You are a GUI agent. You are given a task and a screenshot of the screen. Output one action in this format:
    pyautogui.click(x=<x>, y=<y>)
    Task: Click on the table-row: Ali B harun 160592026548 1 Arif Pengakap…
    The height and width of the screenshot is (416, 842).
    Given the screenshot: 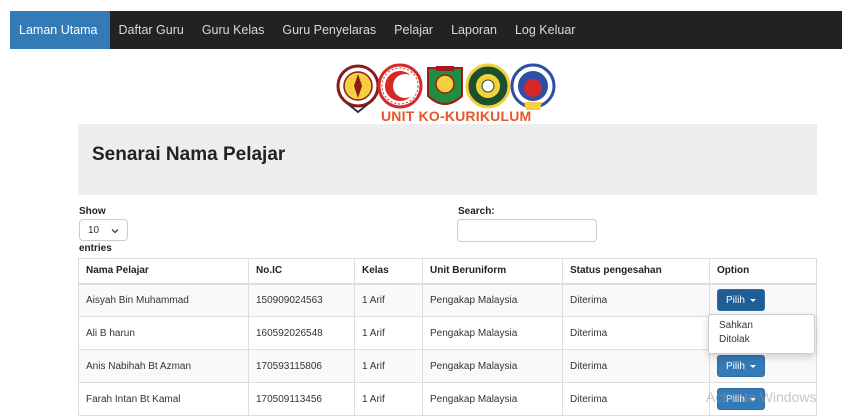 What is the action you would take?
    pyautogui.click(x=447, y=333)
    